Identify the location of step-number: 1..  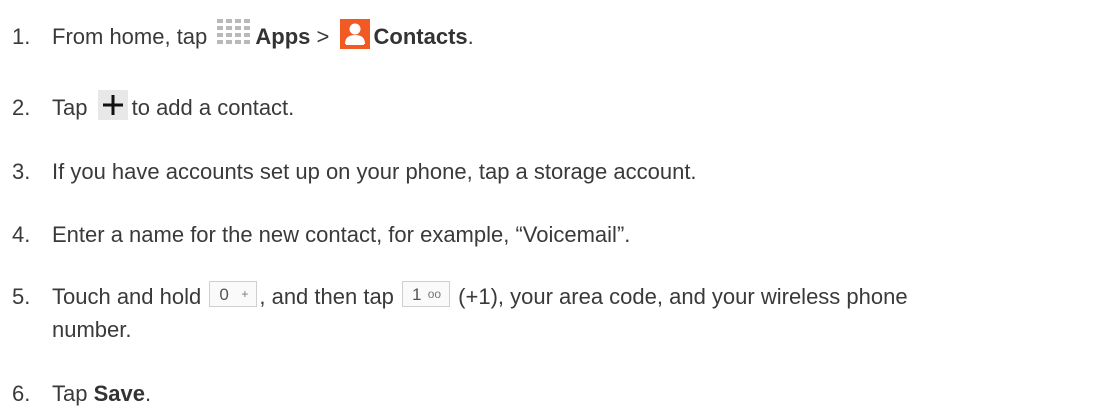
(21, 36).